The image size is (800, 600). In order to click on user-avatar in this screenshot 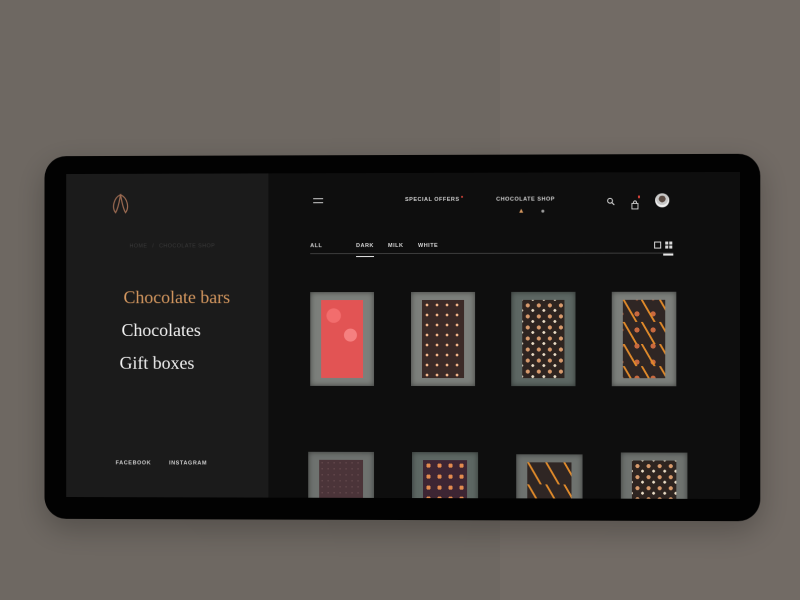, I will do `click(662, 200)`.